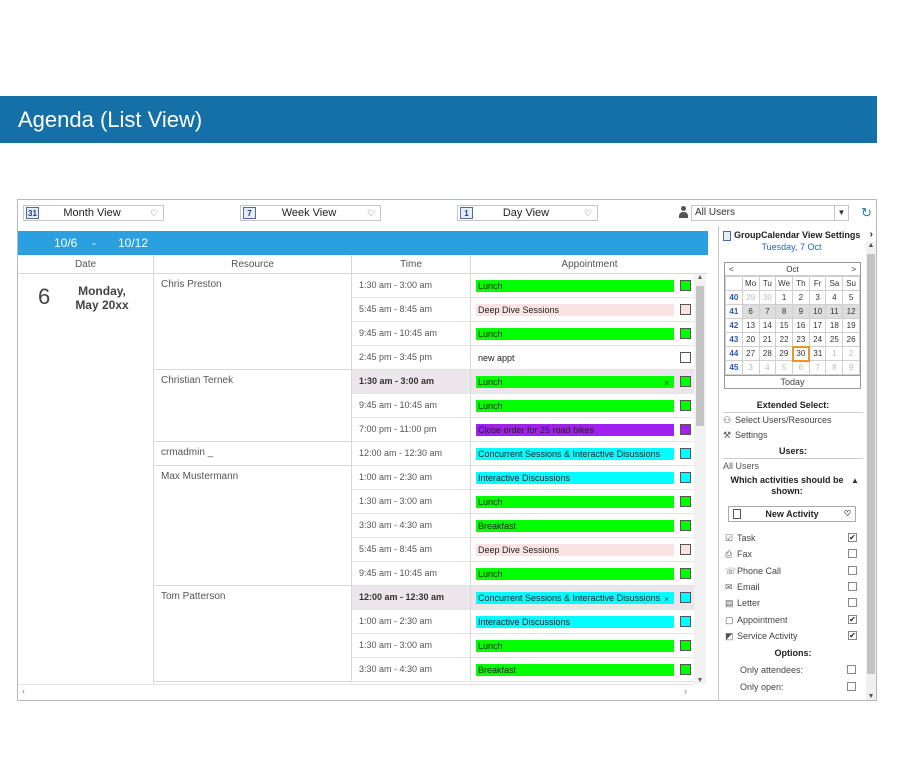 This screenshot has height=760, width=905. Describe the element at coordinates (791, 587) in the screenshot. I see `activity-filter-item: ✉ Email` at that location.